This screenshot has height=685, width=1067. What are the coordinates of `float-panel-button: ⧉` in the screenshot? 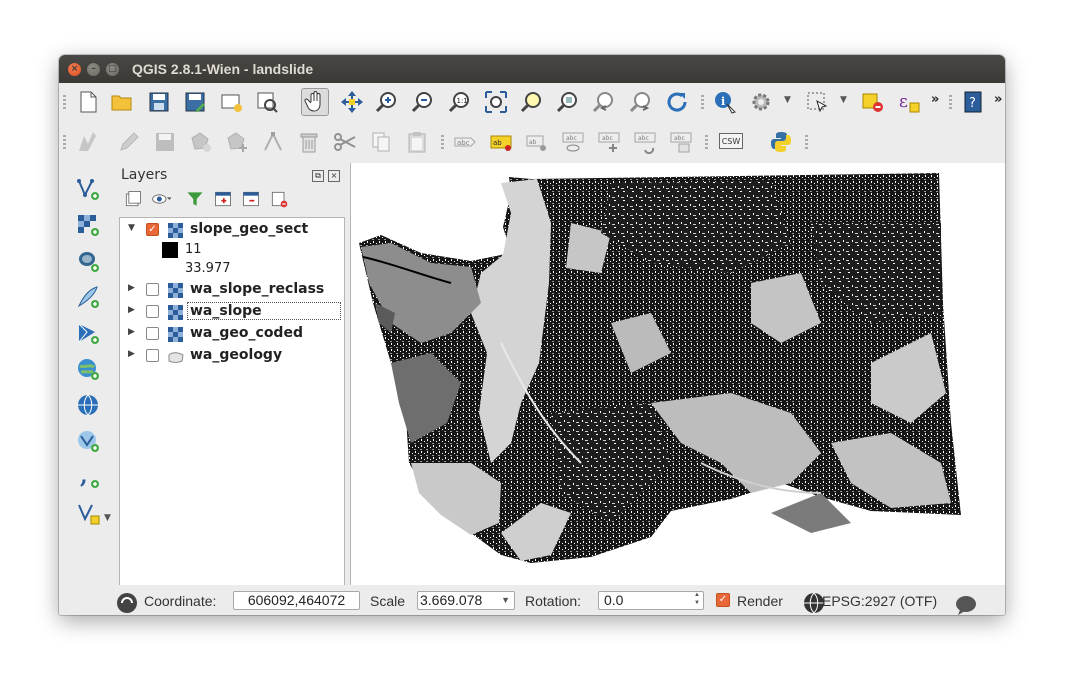 It's located at (318, 176).